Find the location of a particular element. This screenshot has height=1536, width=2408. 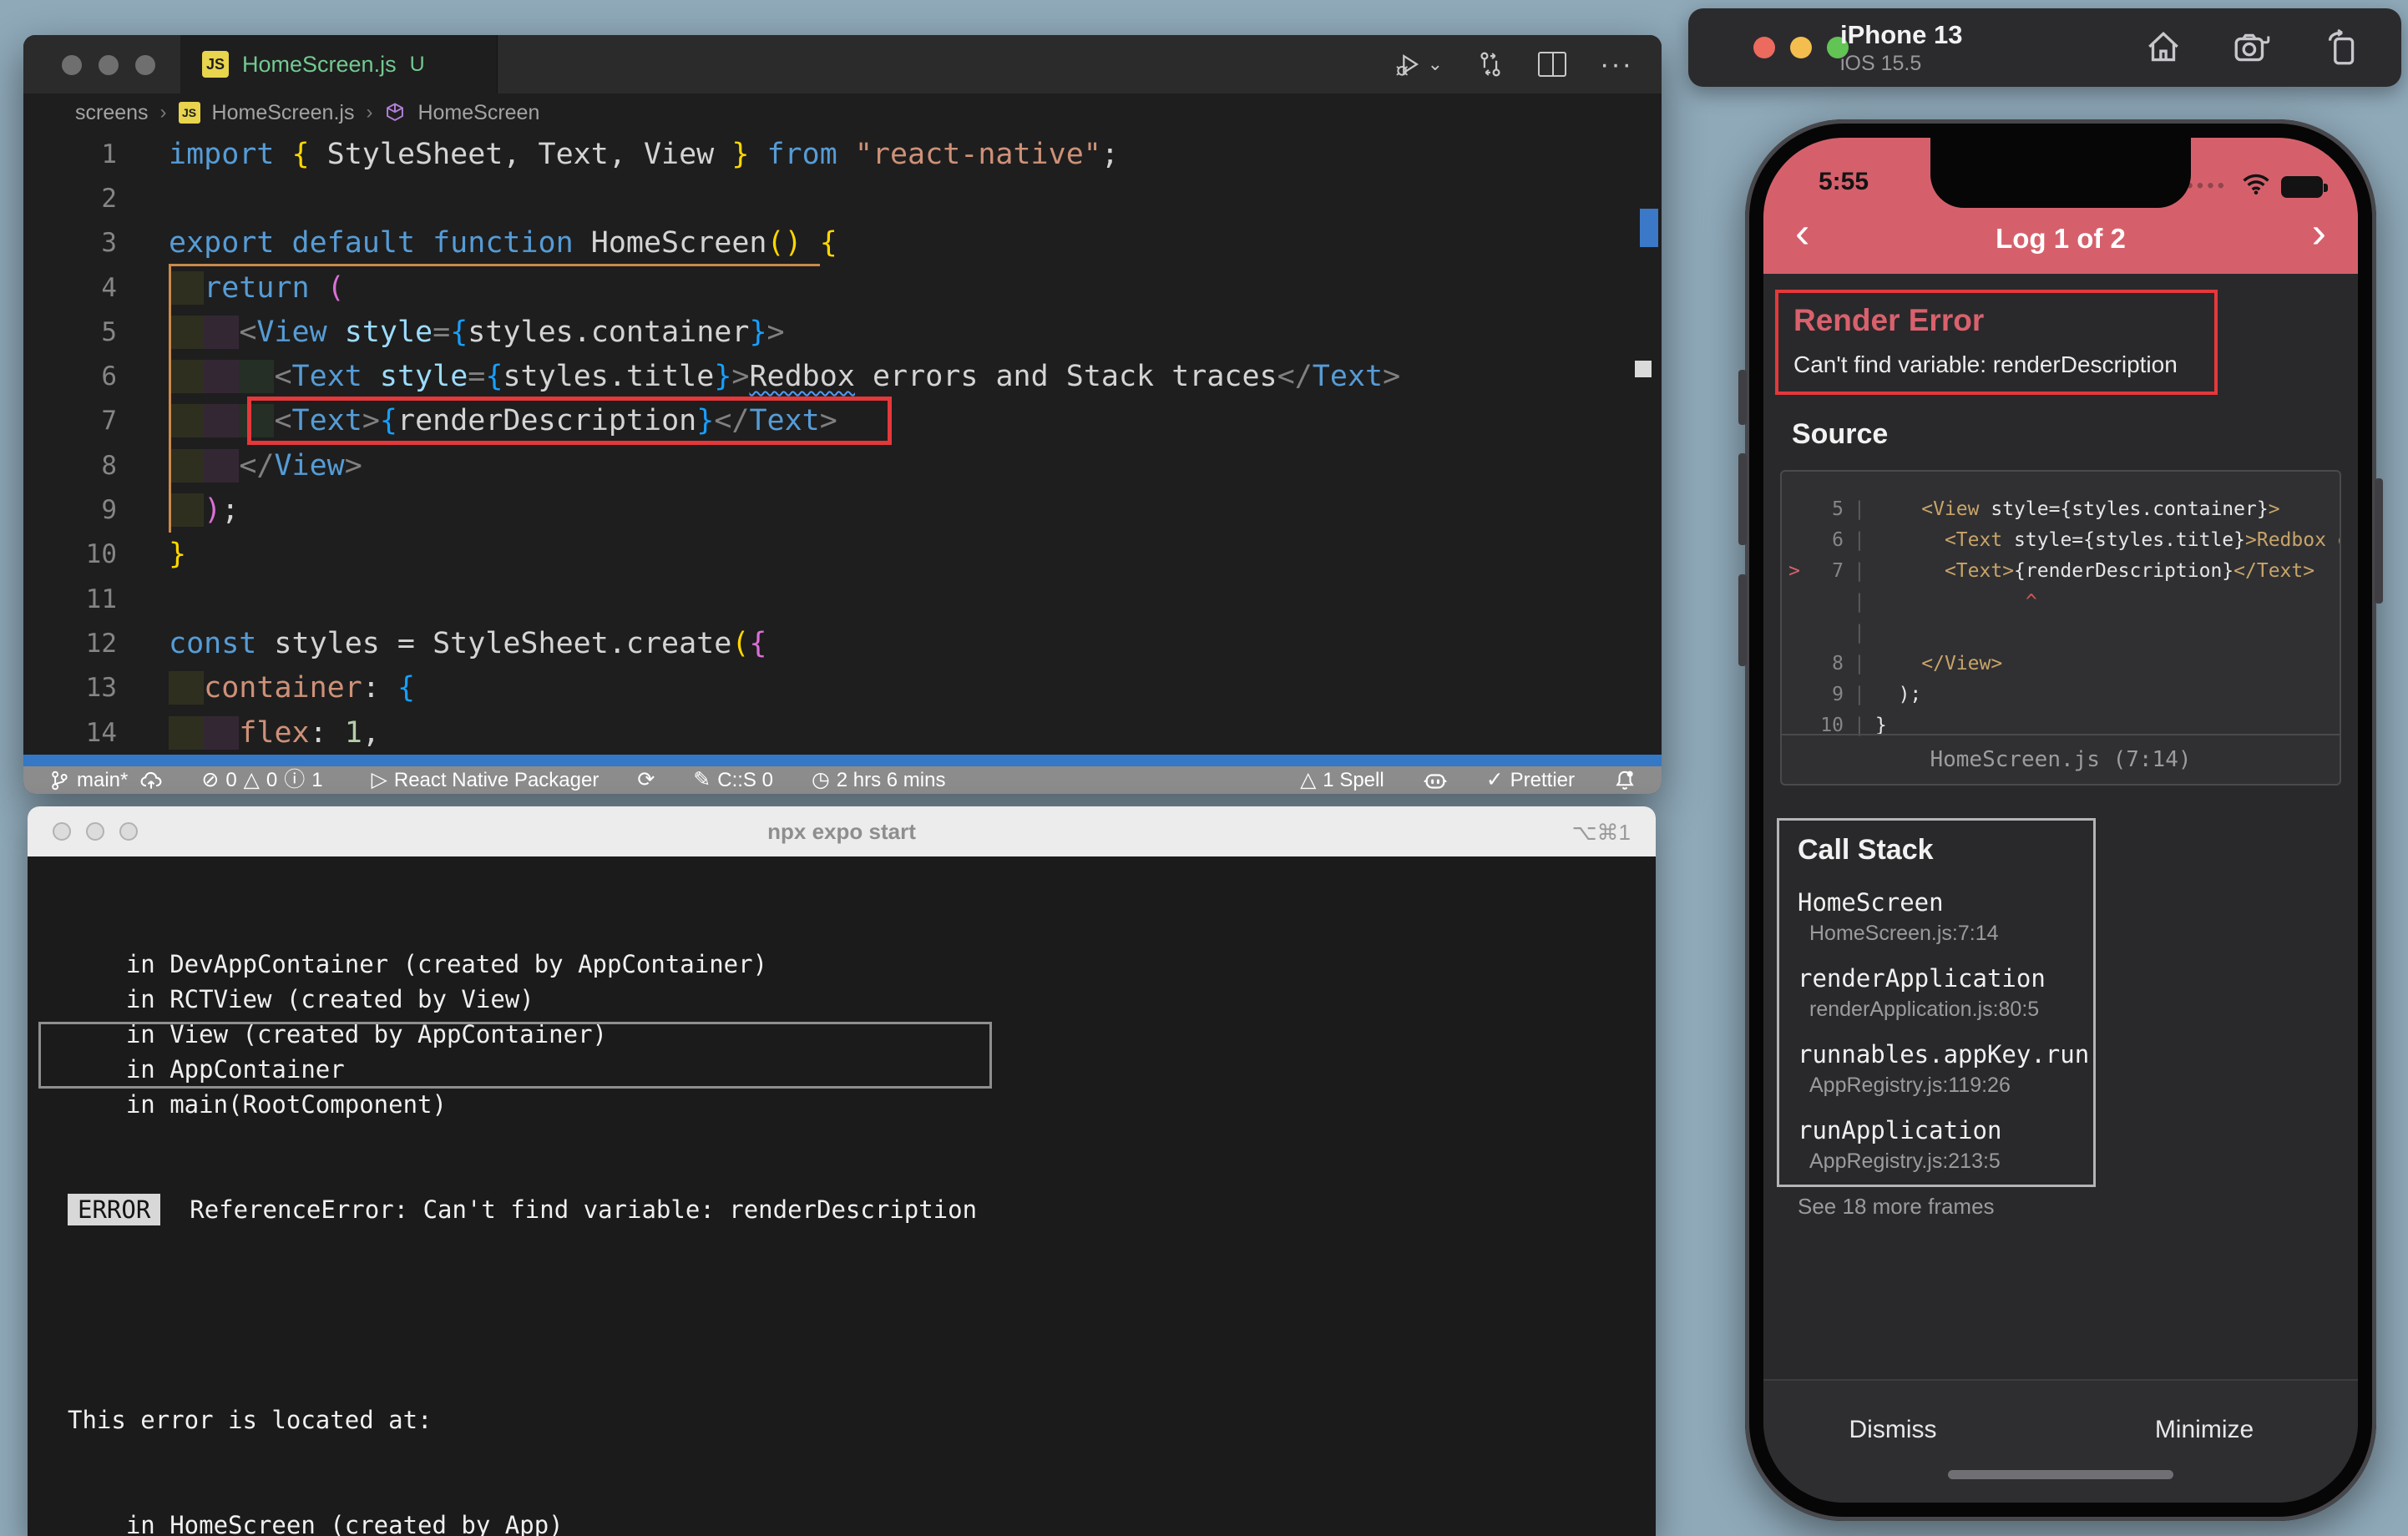

home-indicator is located at coordinates (2060, 1474).